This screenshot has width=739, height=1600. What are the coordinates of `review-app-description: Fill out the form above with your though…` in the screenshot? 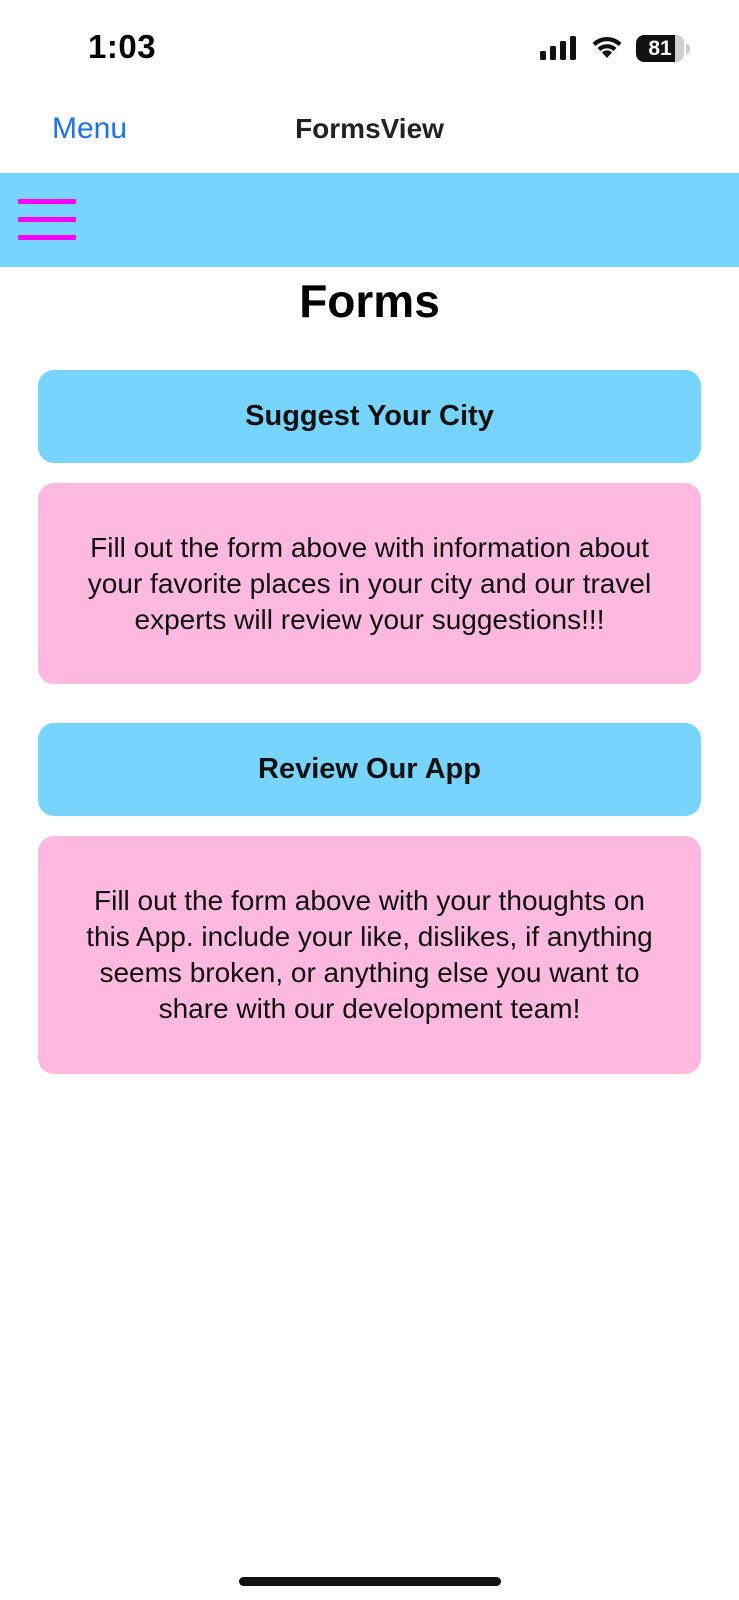 It's located at (369, 955).